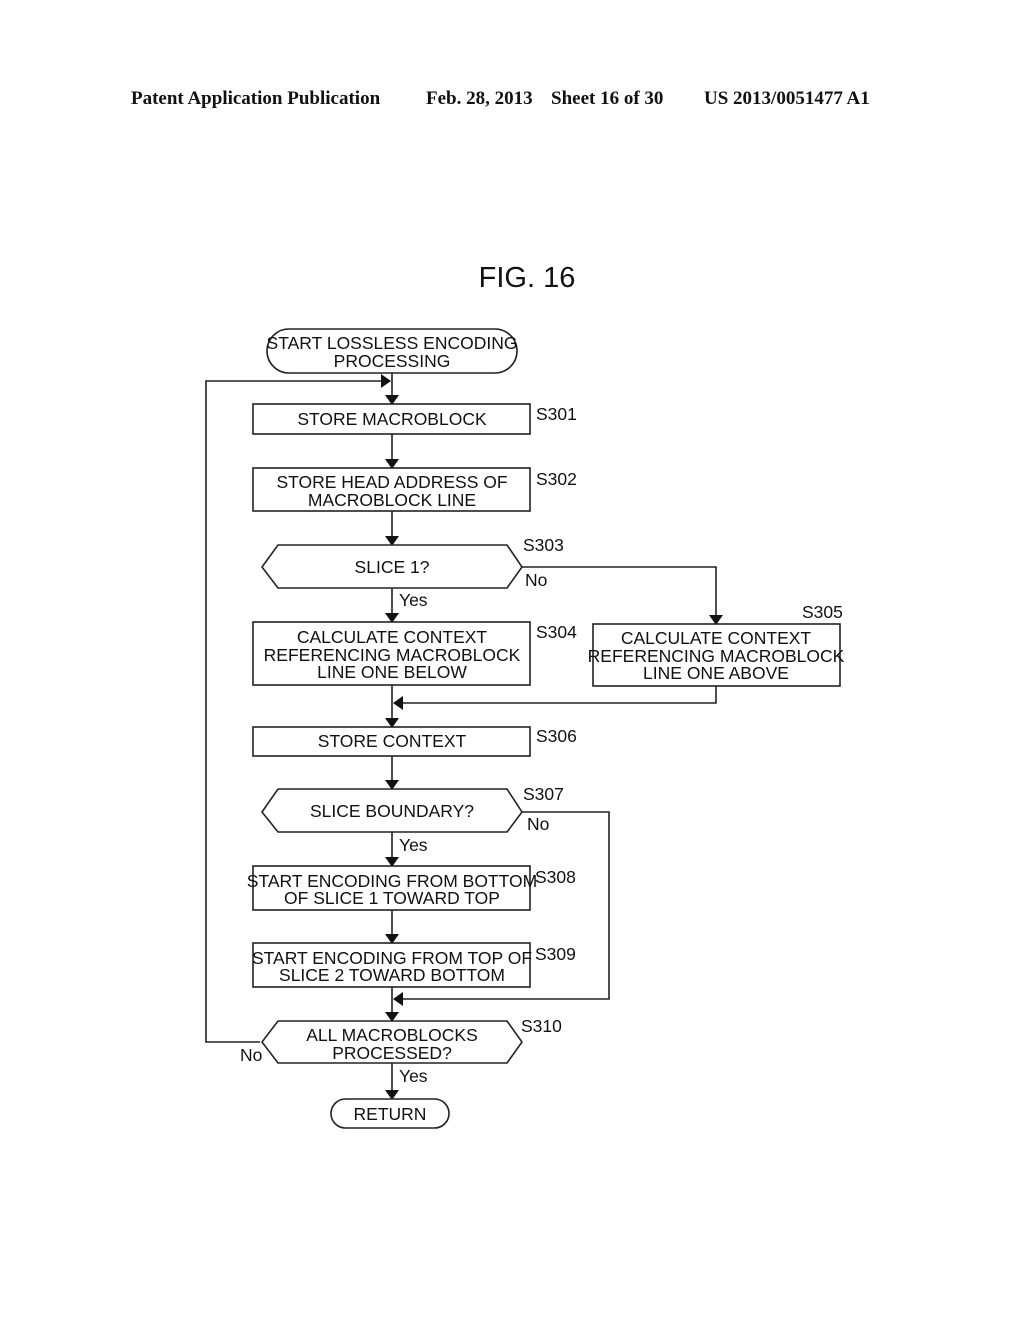  I want to click on step-s304-text-3: LINE ONE BELOW, so click(392, 672).